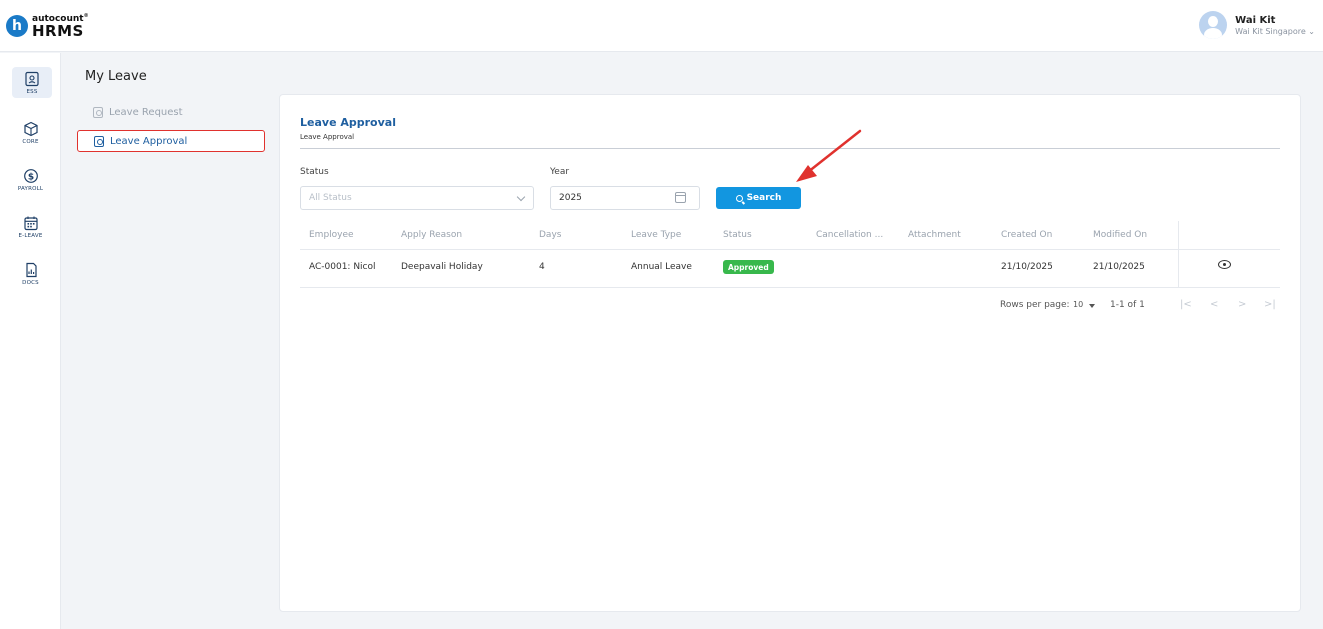  I want to click on column-divider, so click(1178, 254).